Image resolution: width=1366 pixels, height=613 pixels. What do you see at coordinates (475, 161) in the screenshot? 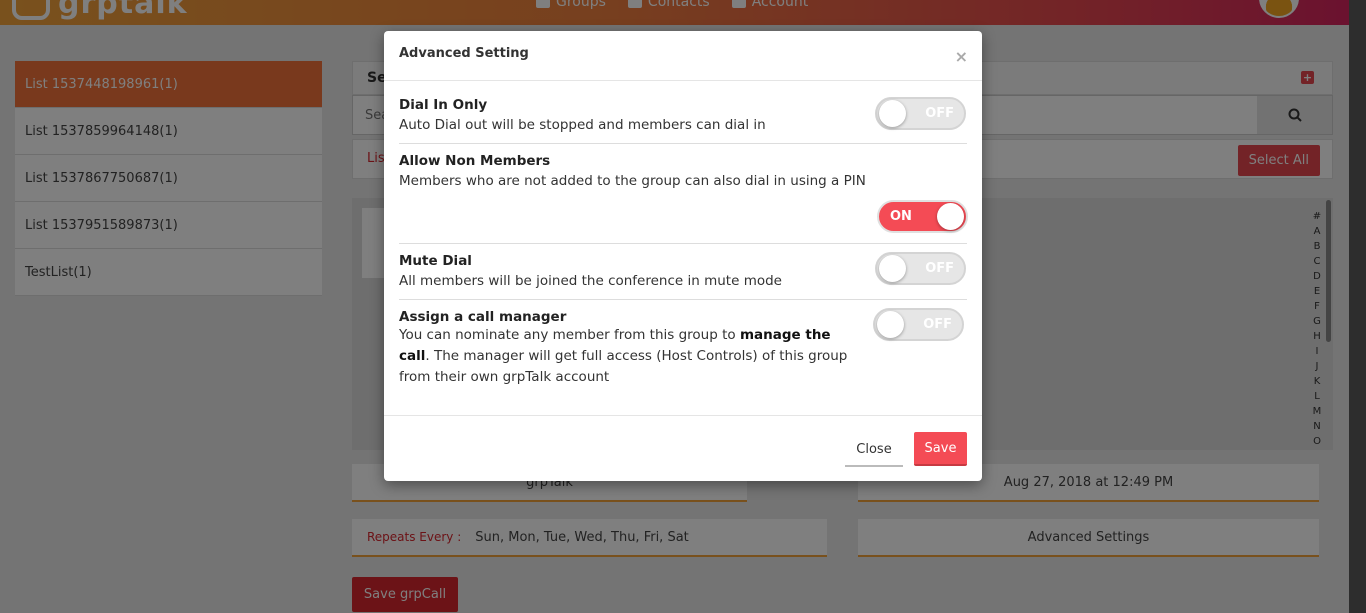
I see `setting-title: Allow Non Members` at bounding box center [475, 161].